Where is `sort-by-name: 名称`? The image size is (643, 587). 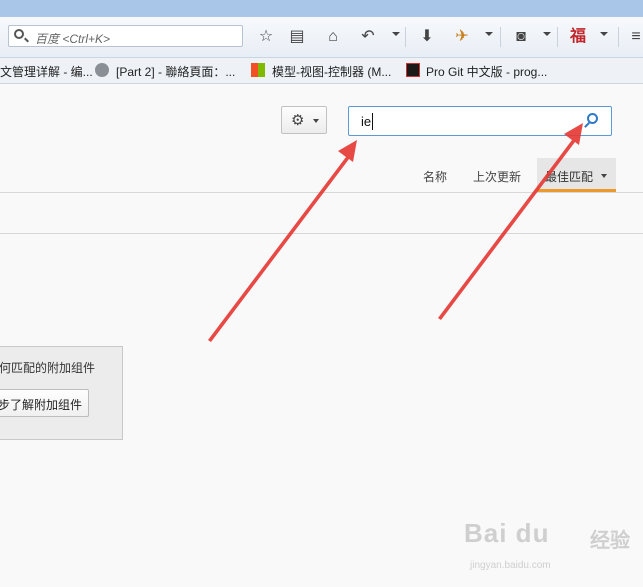
sort-by-name: 名称 is located at coordinates (435, 176).